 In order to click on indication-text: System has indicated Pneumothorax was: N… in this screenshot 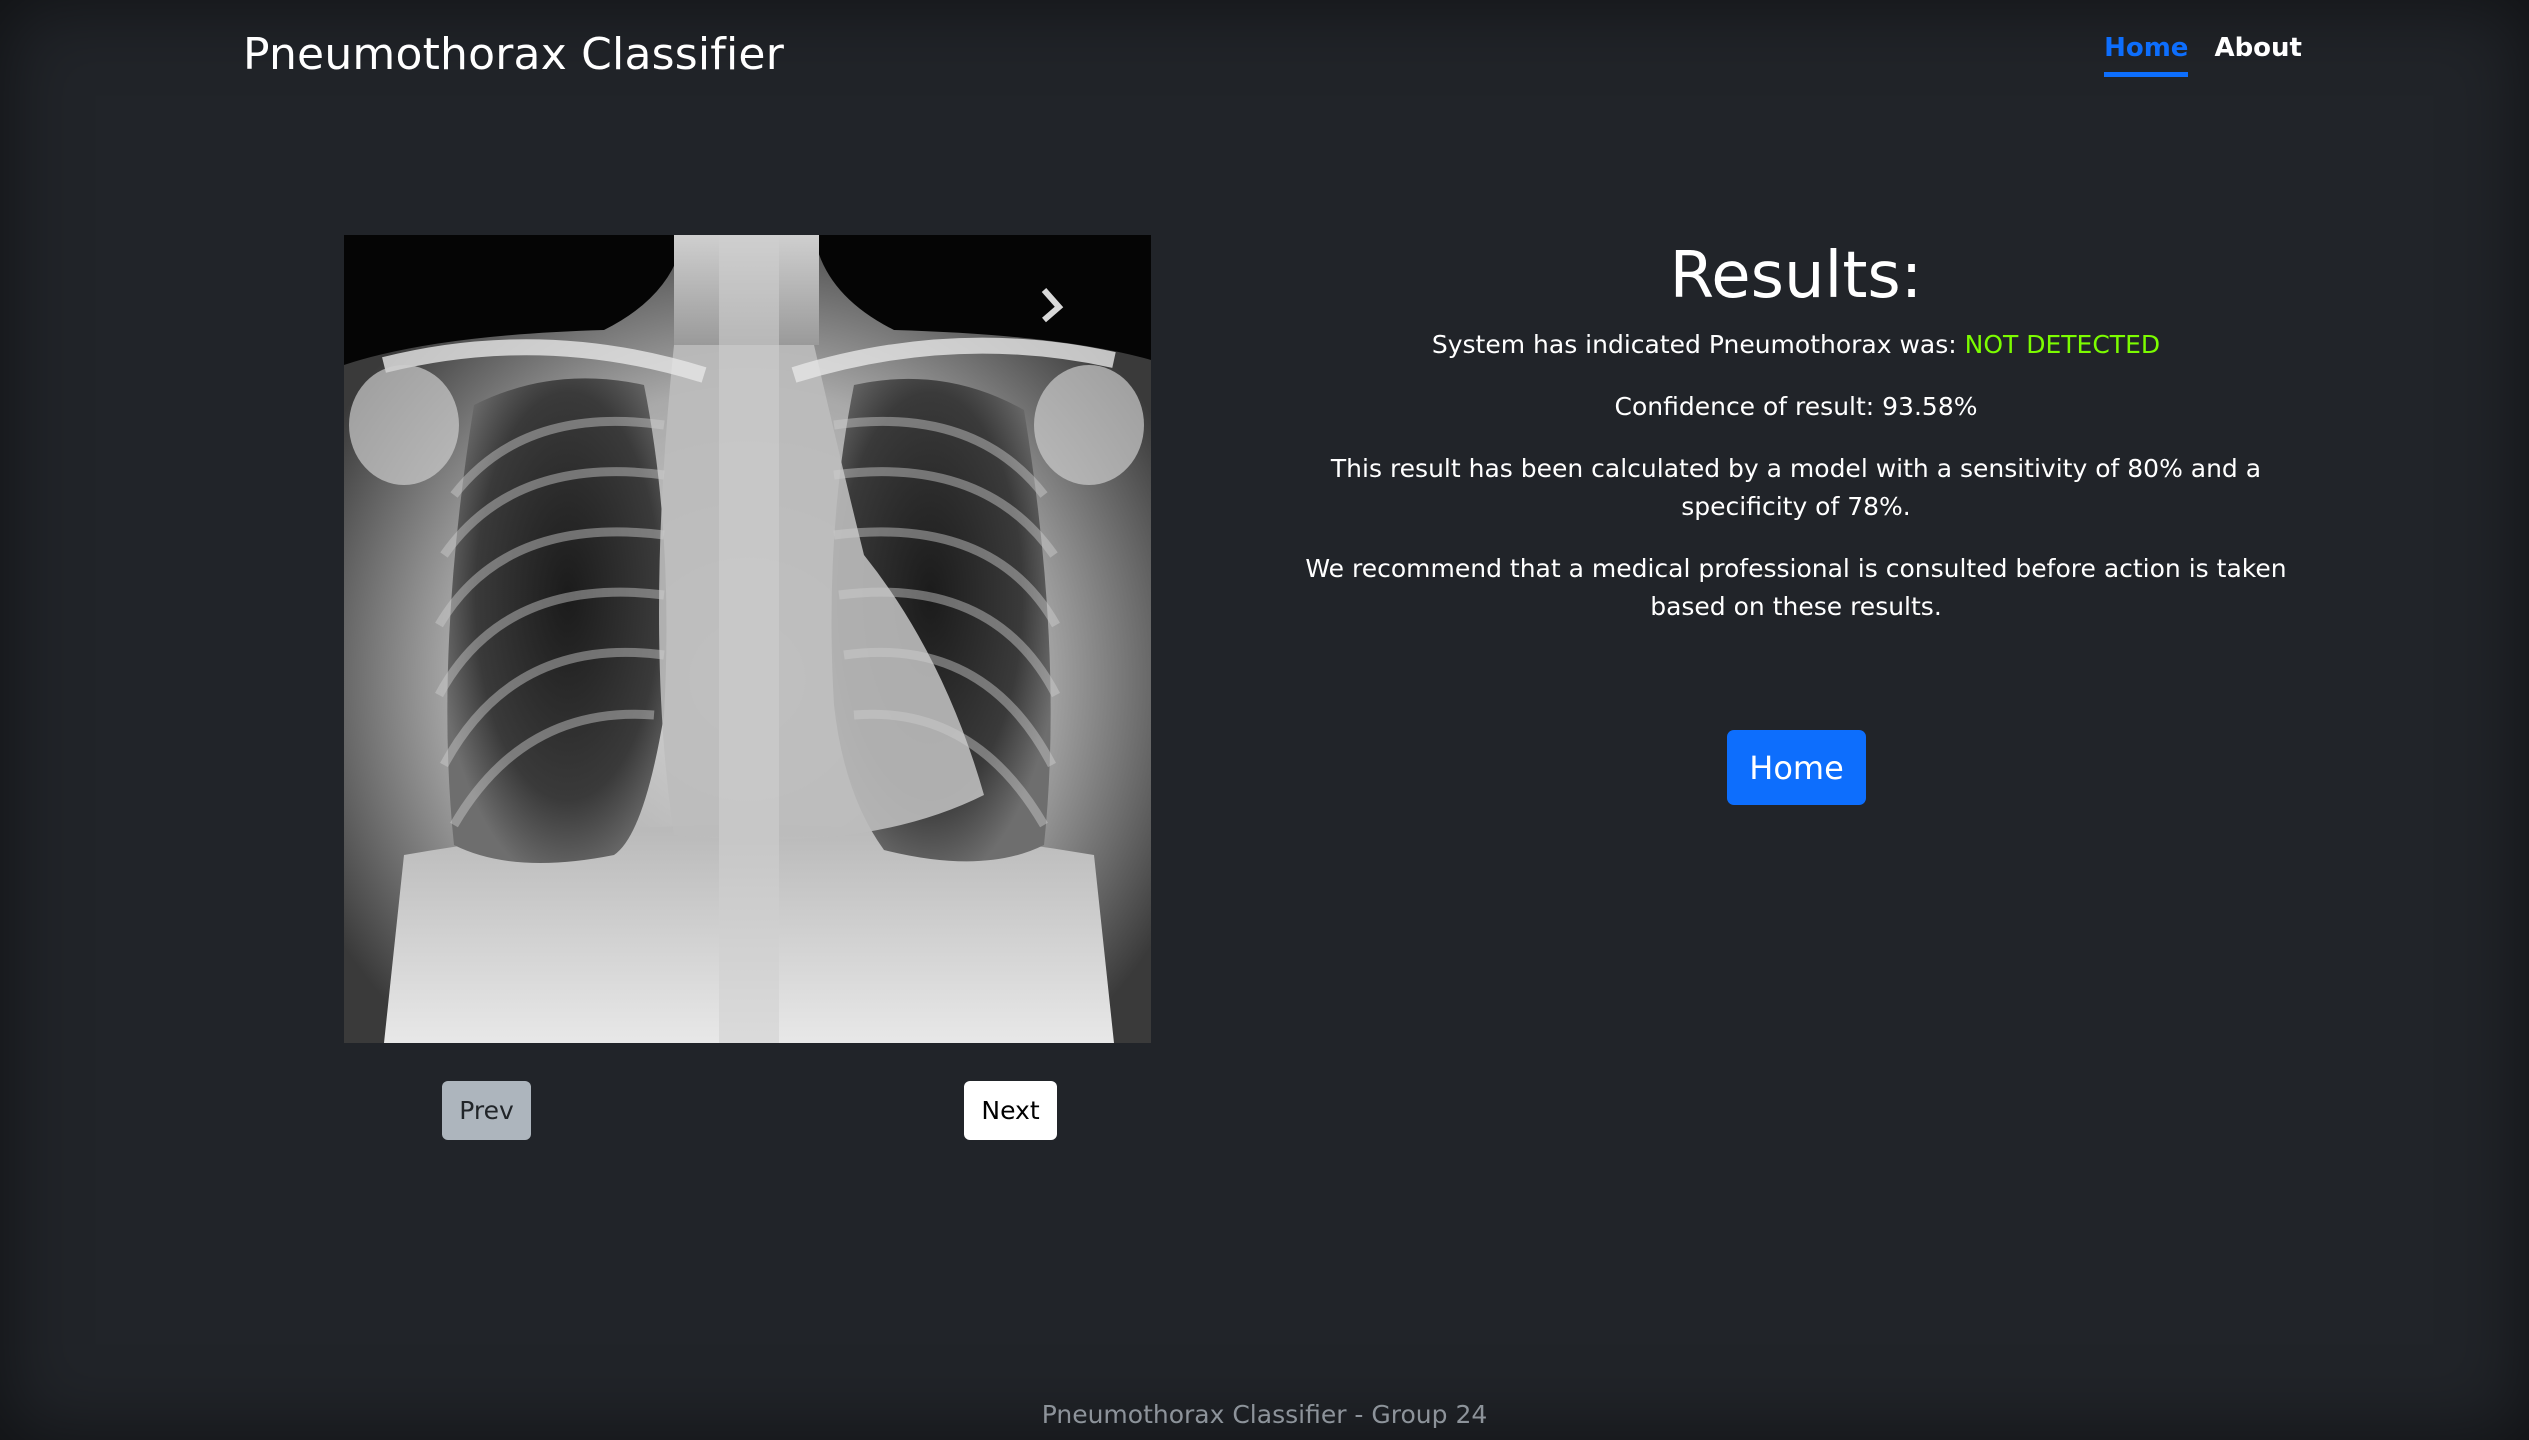, I will do `click(1796, 345)`.